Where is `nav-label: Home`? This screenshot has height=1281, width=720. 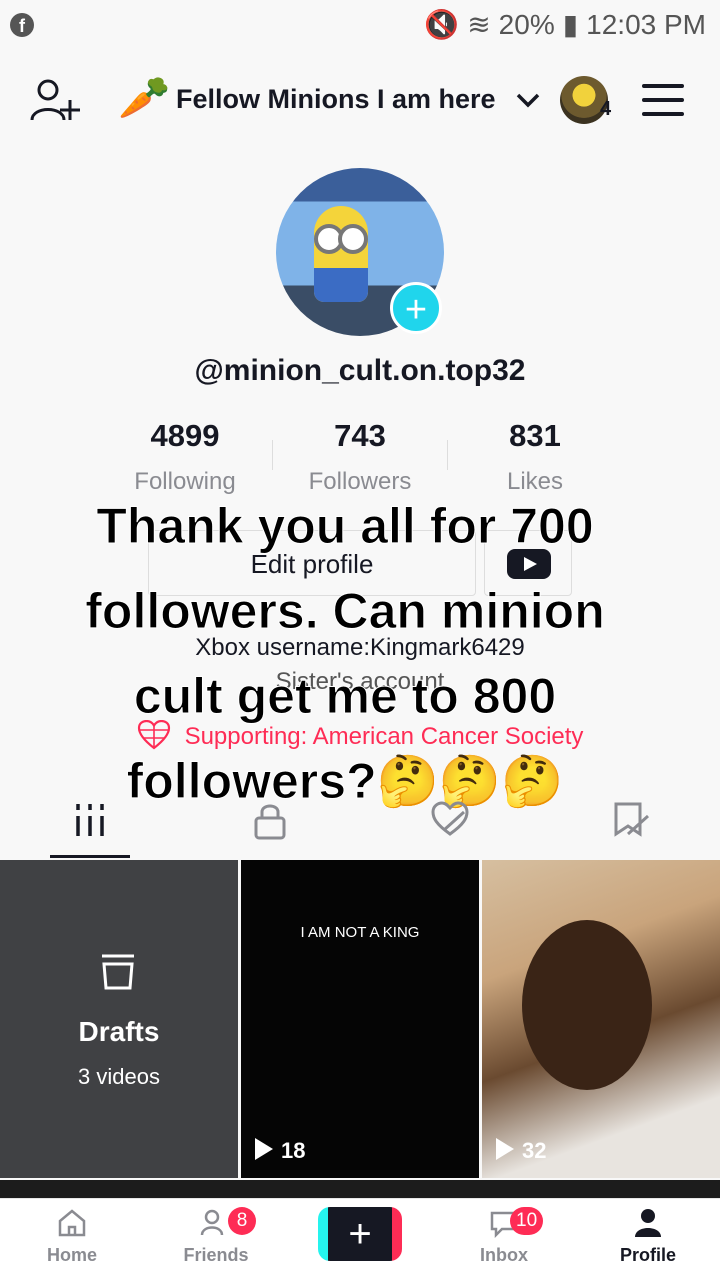 nav-label: Home is located at coordinates (71, 1255).